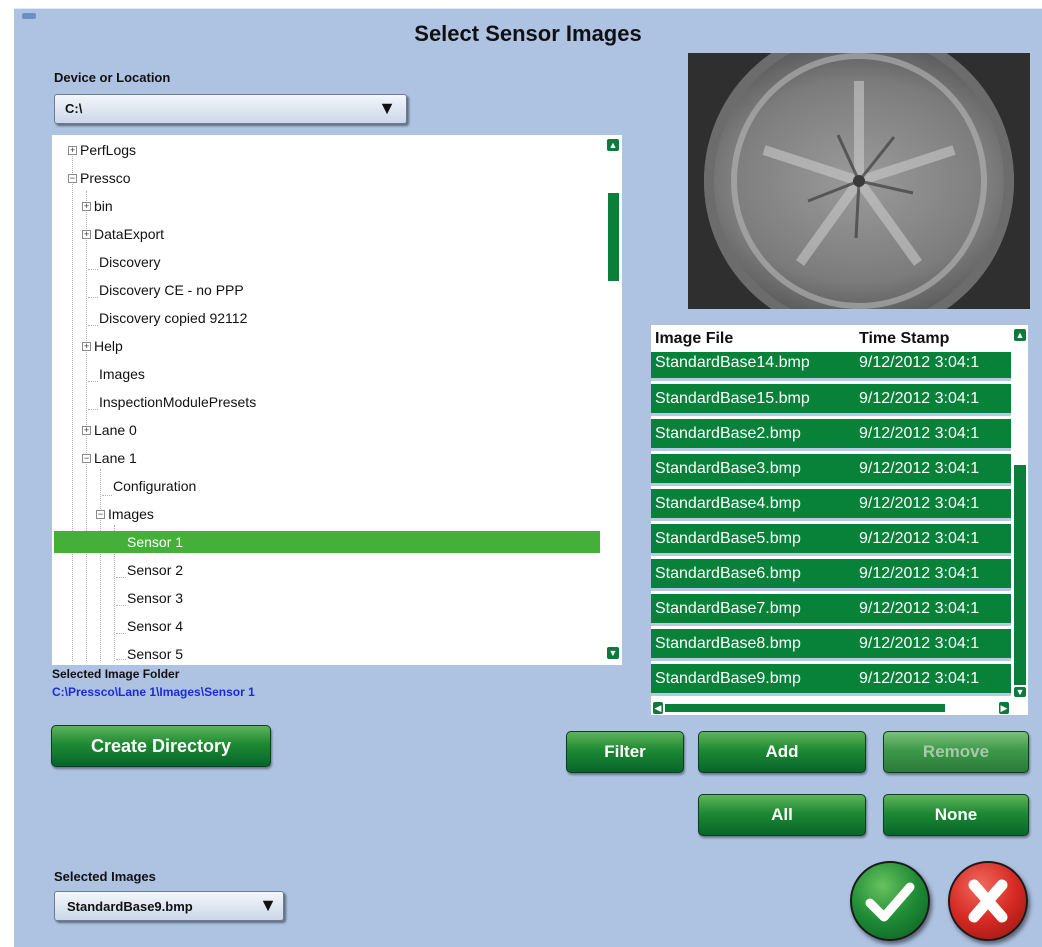  Describe the element at coordinates (694, 339) in the screenshot. I see `column-header-image-file: Image File` at that location.